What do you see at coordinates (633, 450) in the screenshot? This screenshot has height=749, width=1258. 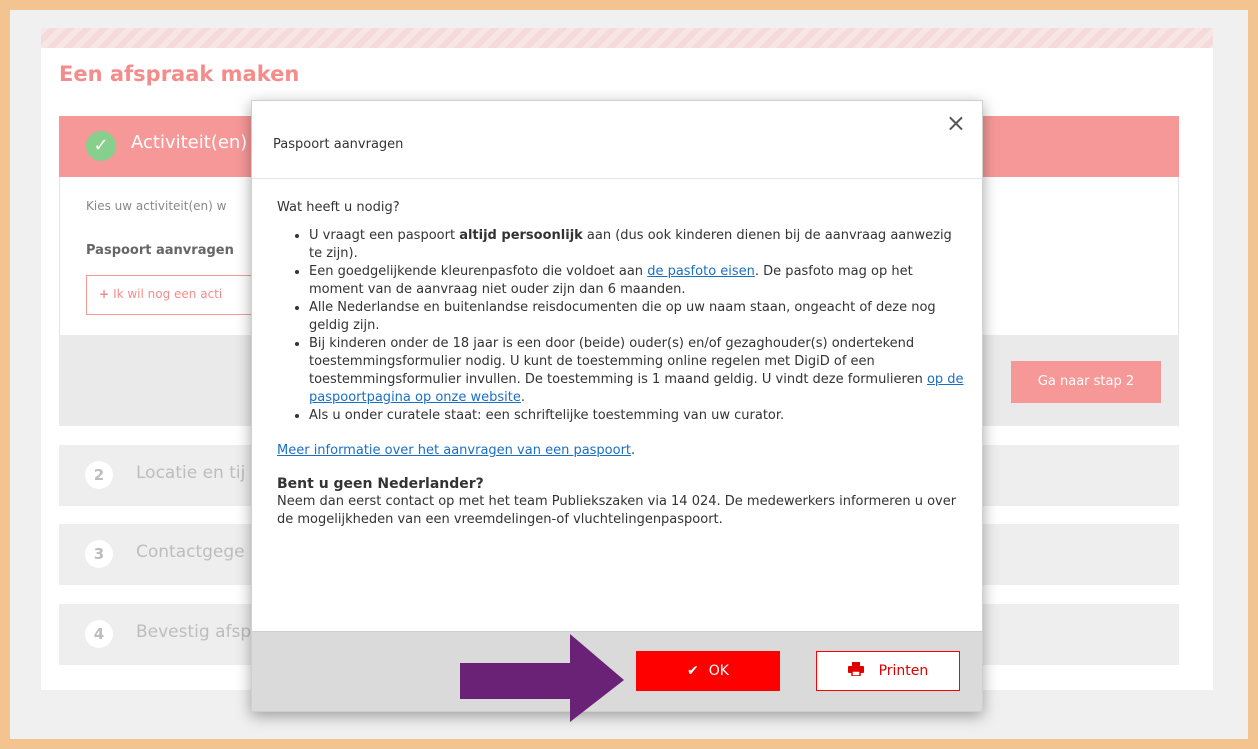 I see `more-info-period: .` at bounding box center [633, 450].